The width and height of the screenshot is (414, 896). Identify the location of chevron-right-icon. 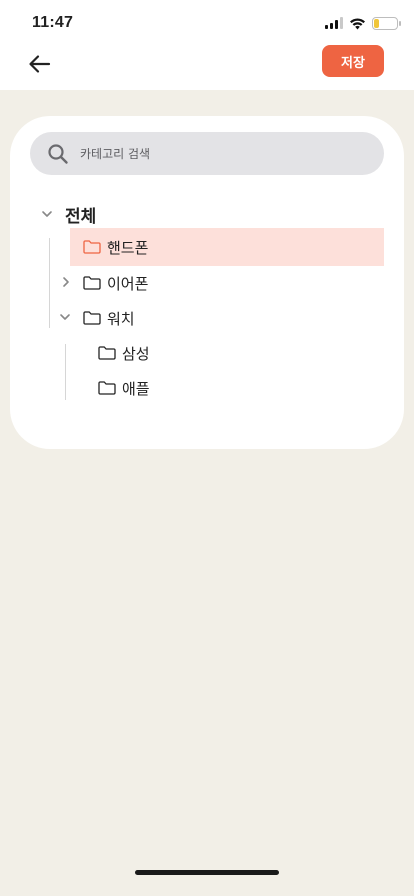
(66, 282).